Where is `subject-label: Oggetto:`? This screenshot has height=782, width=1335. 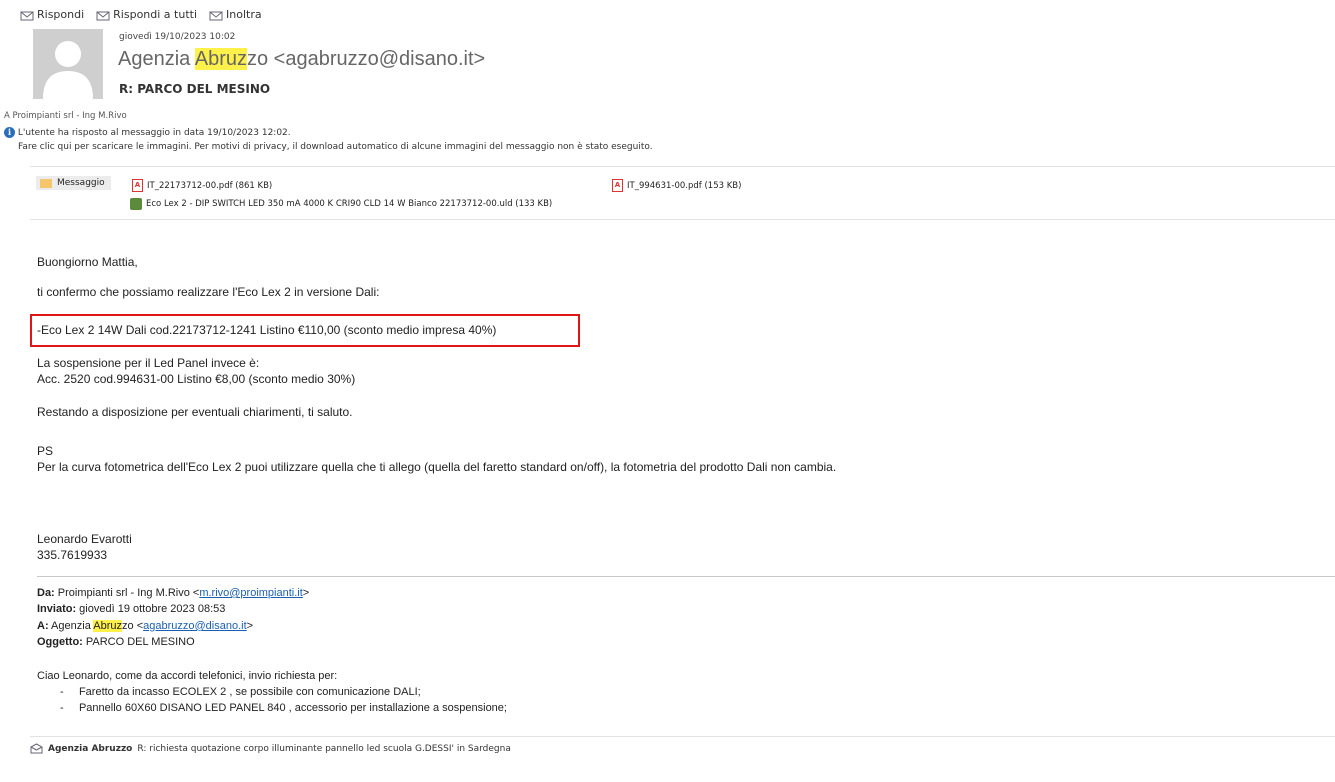
subject-label: Oggetto: is located at coordinates (60, 642).